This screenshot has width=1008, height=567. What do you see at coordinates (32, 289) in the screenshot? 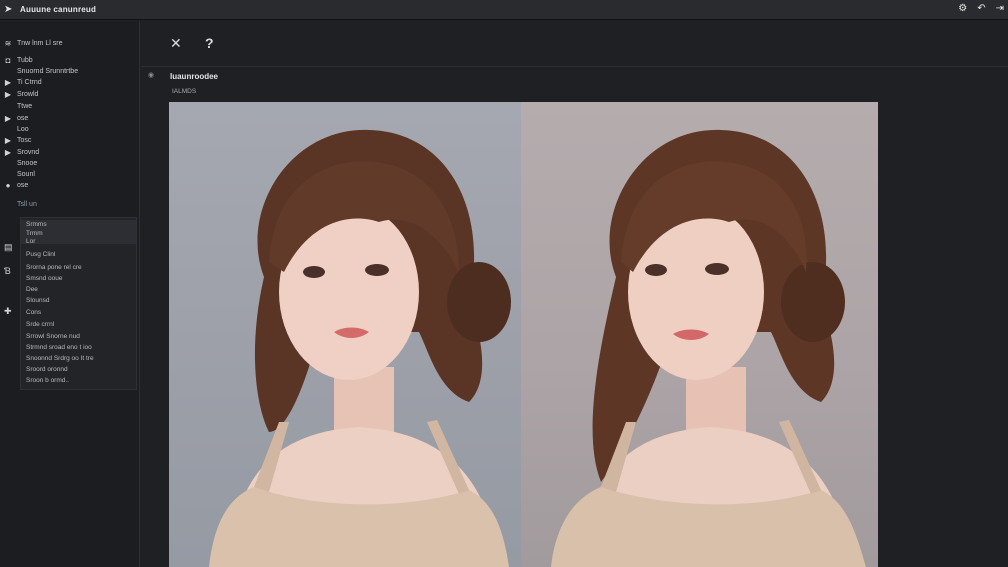
I see `panel-row: Dee` at bounding box center [32, 289].